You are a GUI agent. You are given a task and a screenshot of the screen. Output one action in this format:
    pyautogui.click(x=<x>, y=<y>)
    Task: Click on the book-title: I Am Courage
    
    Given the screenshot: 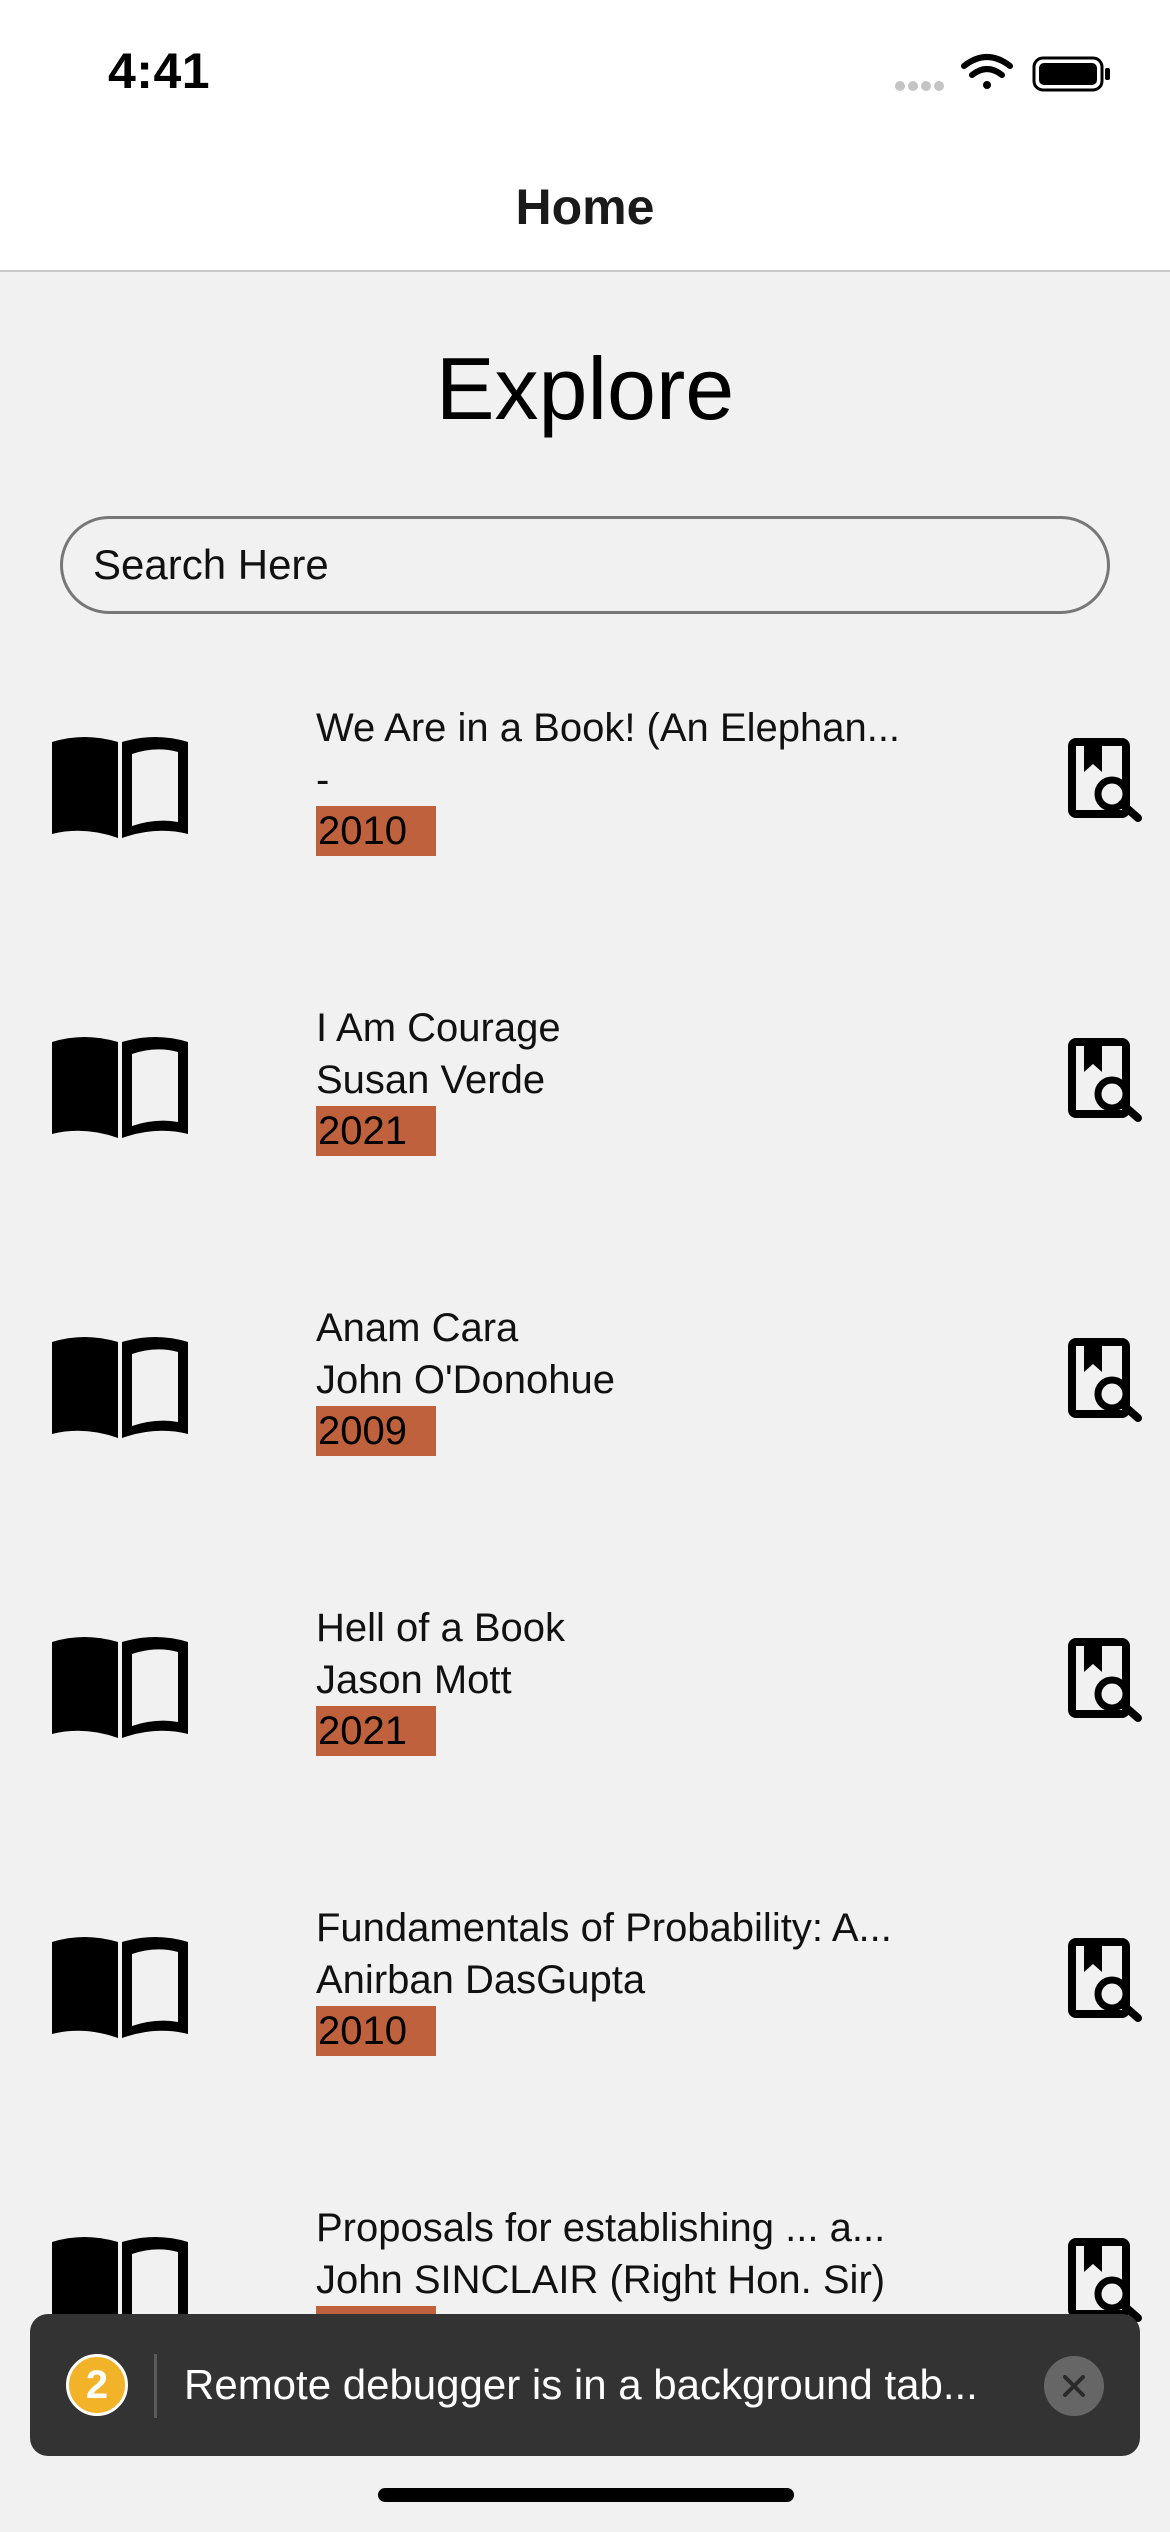 What is the action you would take?
    pyautogui.click(x=438, y=1028)
    